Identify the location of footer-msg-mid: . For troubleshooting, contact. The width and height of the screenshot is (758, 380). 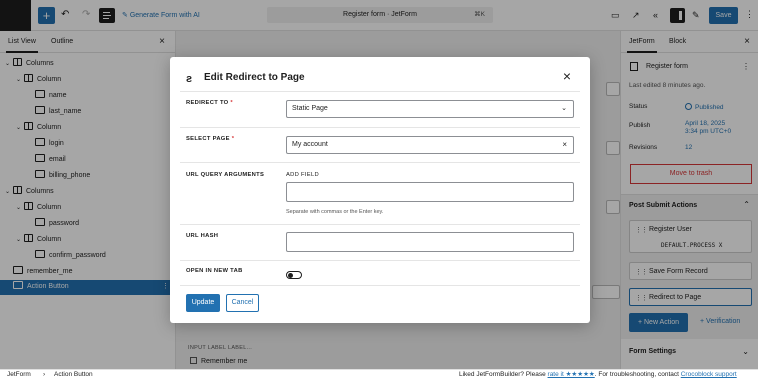
(636, 374).